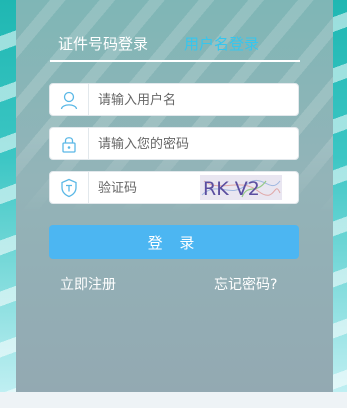 The width and height of the screenshot is (347, 408). Describe the element at coordinates (188, 144) in the screenshot. I see `password-input` at that location.